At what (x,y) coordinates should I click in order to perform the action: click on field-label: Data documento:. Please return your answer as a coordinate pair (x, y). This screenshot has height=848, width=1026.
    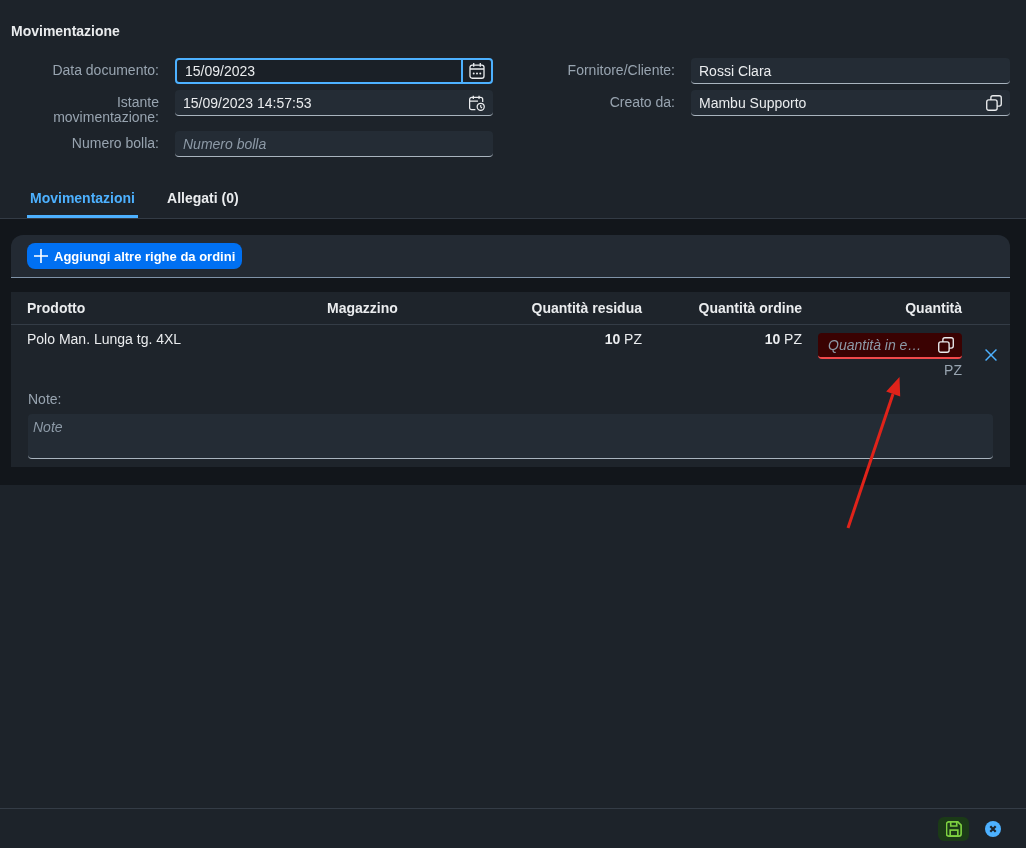
    Looking at the image, I should click on (105, 69).